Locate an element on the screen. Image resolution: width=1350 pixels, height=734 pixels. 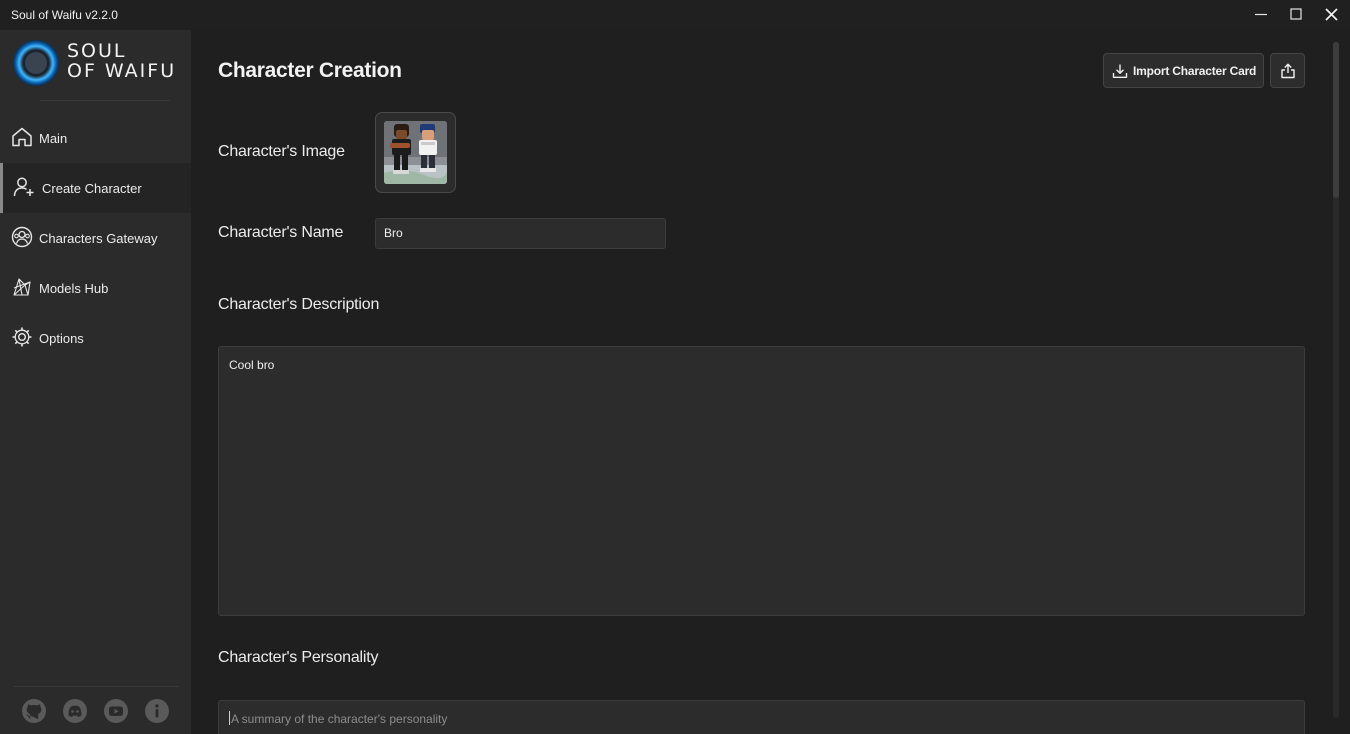
window-title: Soul of Waifu v2.2.0 is located at coordinates (64, 15).